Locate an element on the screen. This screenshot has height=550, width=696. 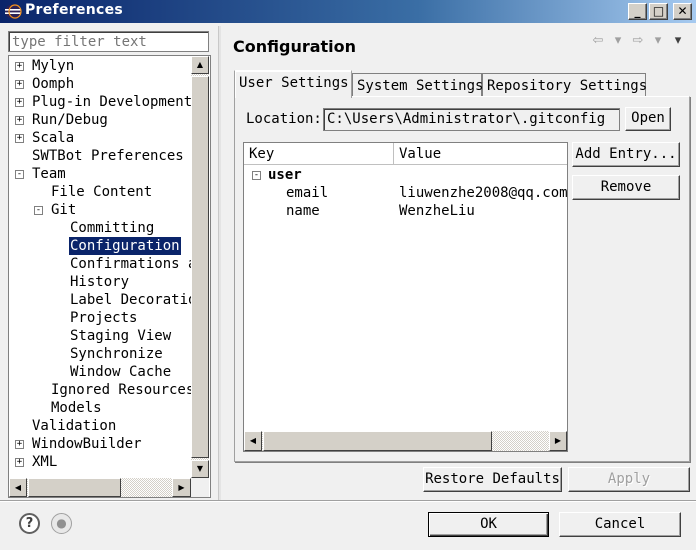
tree-item: SWTBot Preferences is located at coordinates (100, 156).